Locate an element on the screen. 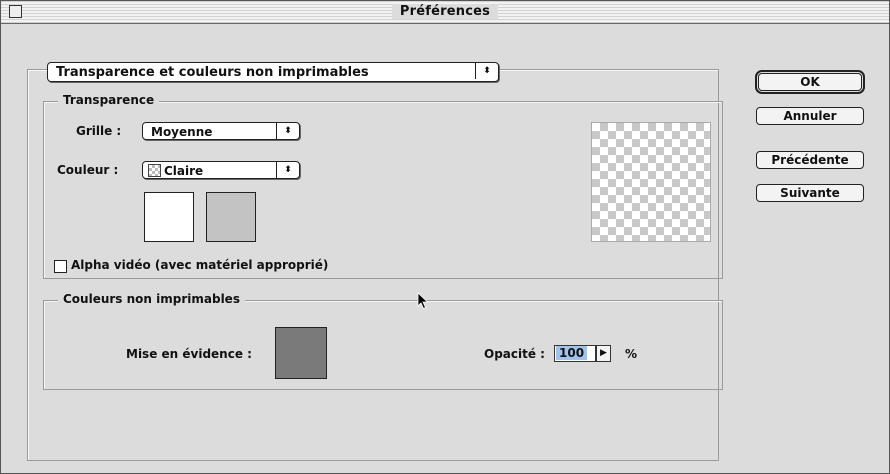 The width and height of the screenshot is (890, 474). grille-value: Moyenne is located at coordinates (182, 132).